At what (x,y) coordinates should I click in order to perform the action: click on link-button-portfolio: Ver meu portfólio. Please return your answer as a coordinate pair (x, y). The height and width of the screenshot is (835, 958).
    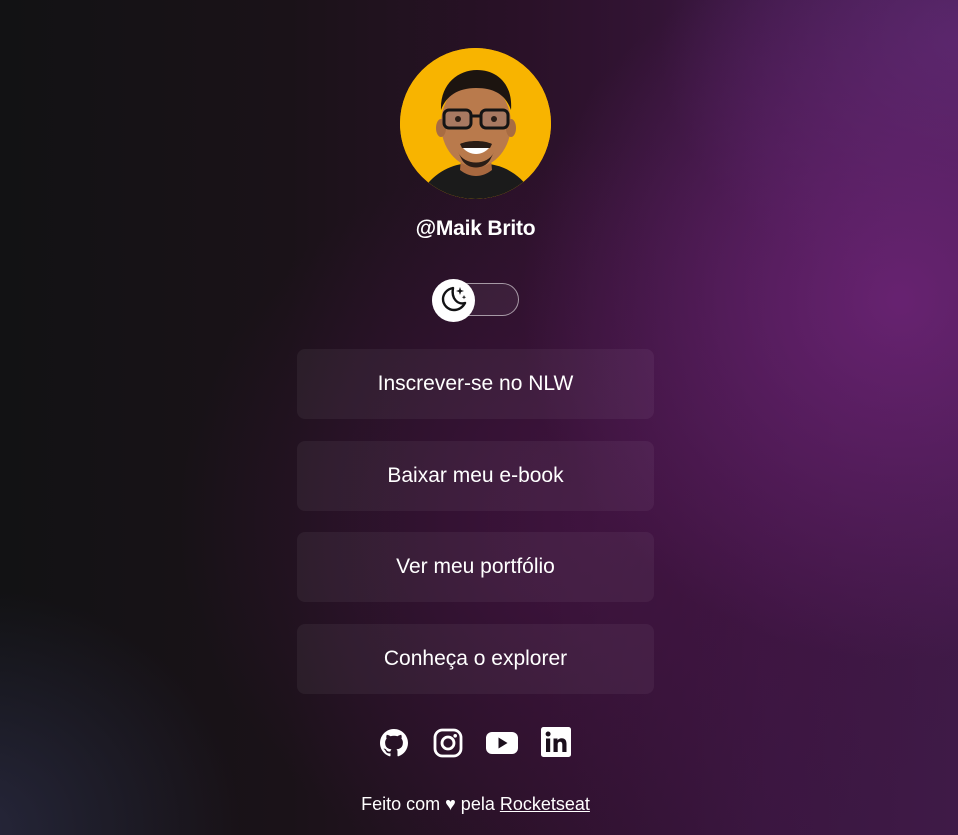
    Looking at the image, I should click on (475, 567).